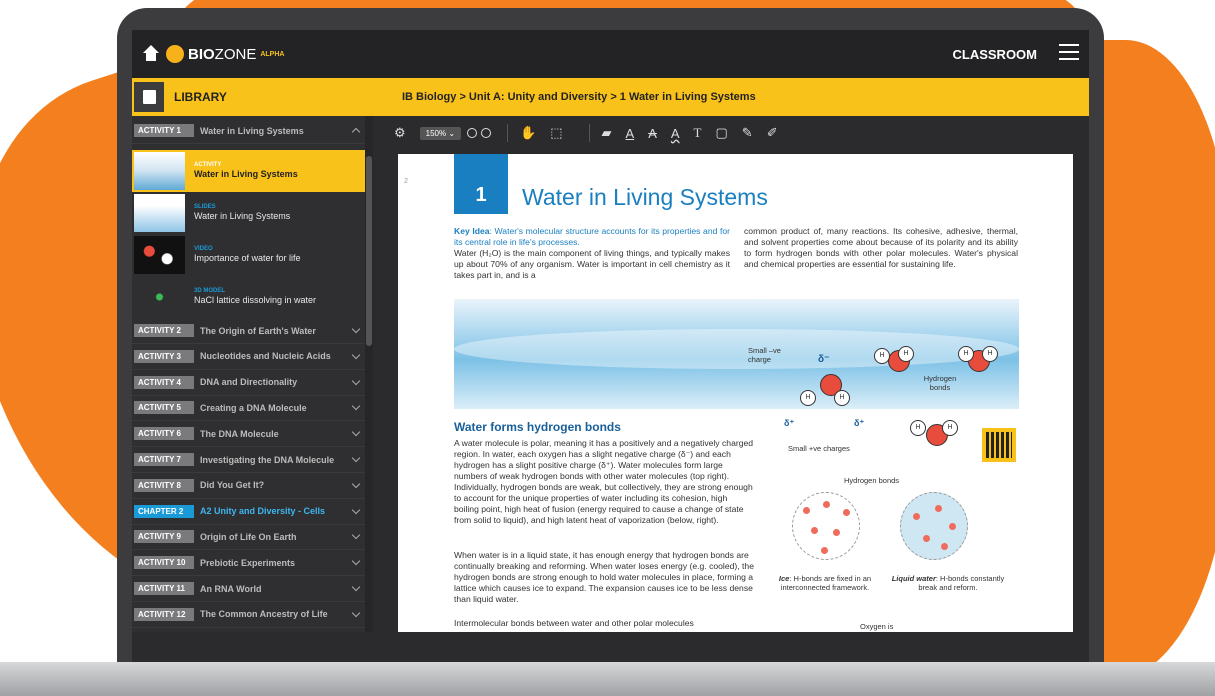 The width and height of the screenshot is (1215, 696). I want to click on activity-badge: CHAPTER 2, so click(164, 511).